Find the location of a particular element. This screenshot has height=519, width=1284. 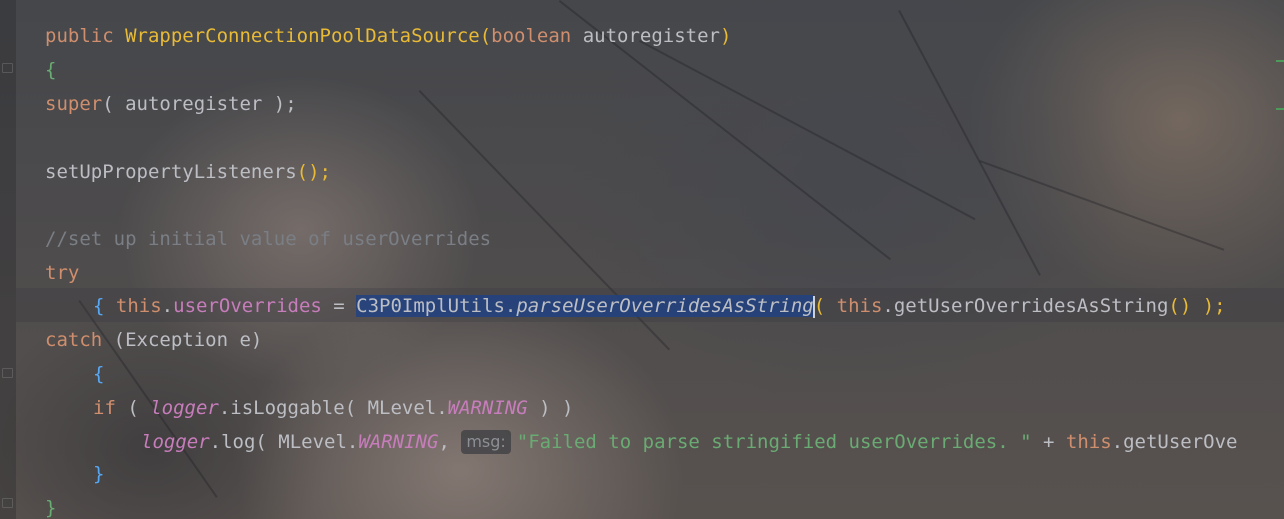

keyword: boolean is located at coordinates (531, 36).